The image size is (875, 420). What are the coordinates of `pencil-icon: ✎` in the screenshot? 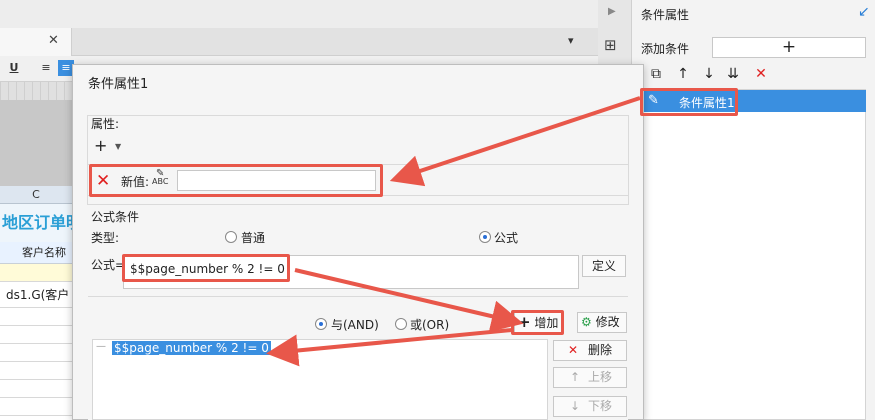 It's located at (653, 100).